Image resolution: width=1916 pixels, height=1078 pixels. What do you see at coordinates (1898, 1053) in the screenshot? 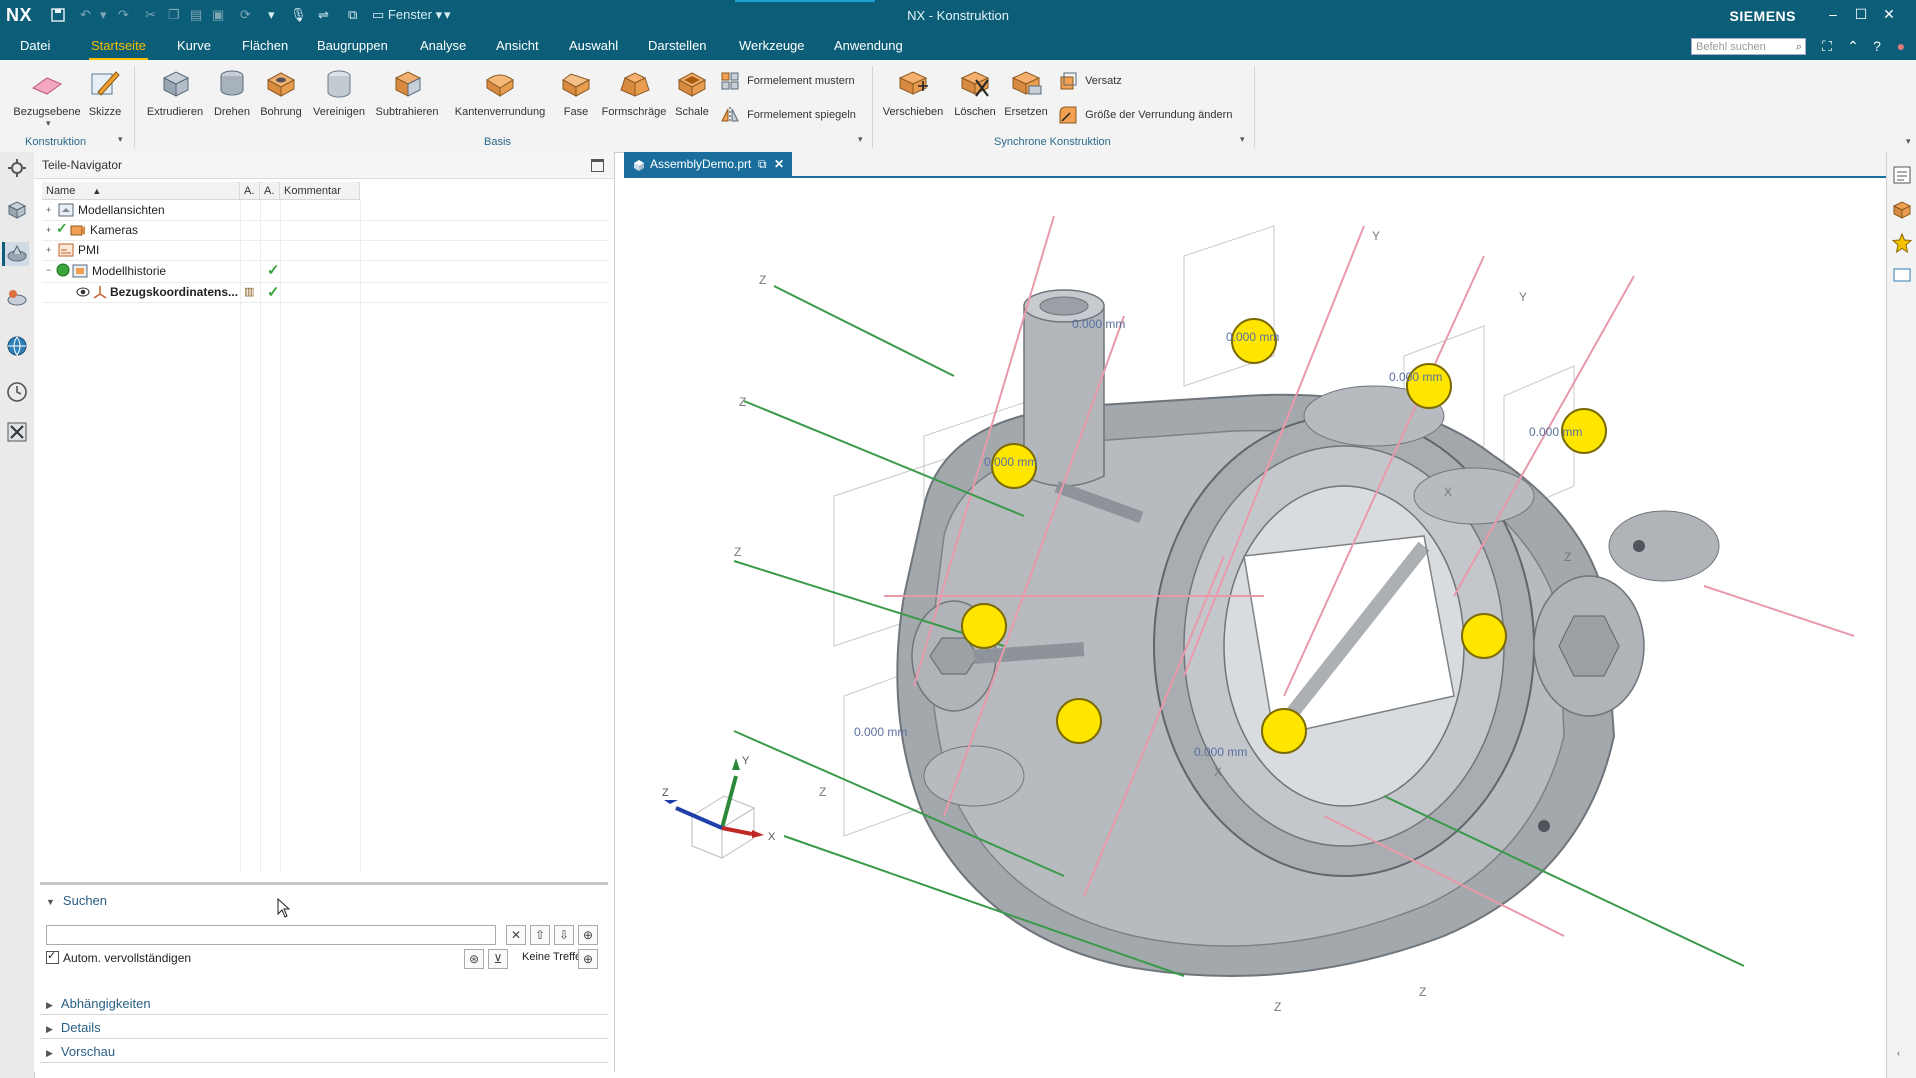
I see `rail-collapse-icon: ‹` at bounding box center [1898, 1053].